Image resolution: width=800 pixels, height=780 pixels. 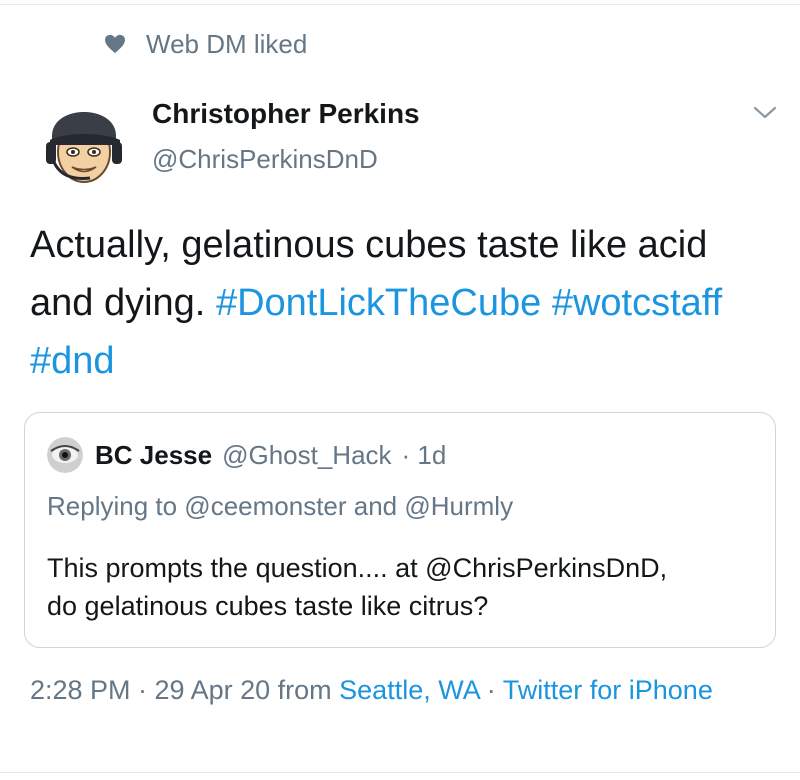 What do you see at coordinates (280, 506) in the screenshot?
I see `replying-to: Replying to @ceemonster and @Hurmly` at bounding box center [280, 506].